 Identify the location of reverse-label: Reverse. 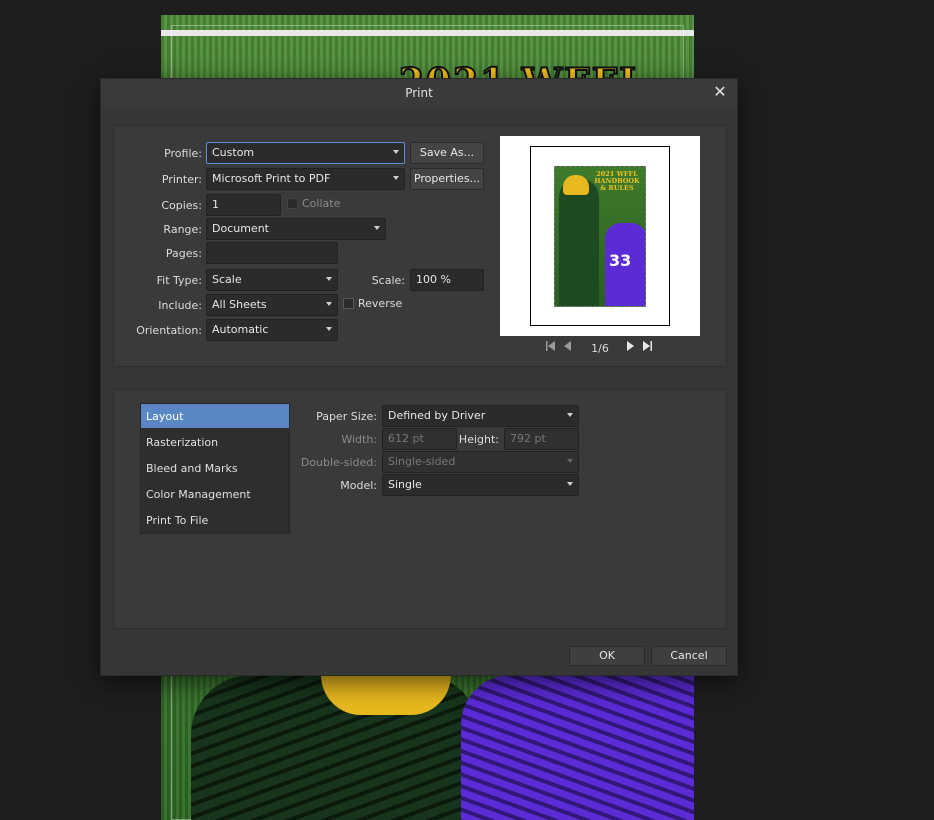
(380, 303).